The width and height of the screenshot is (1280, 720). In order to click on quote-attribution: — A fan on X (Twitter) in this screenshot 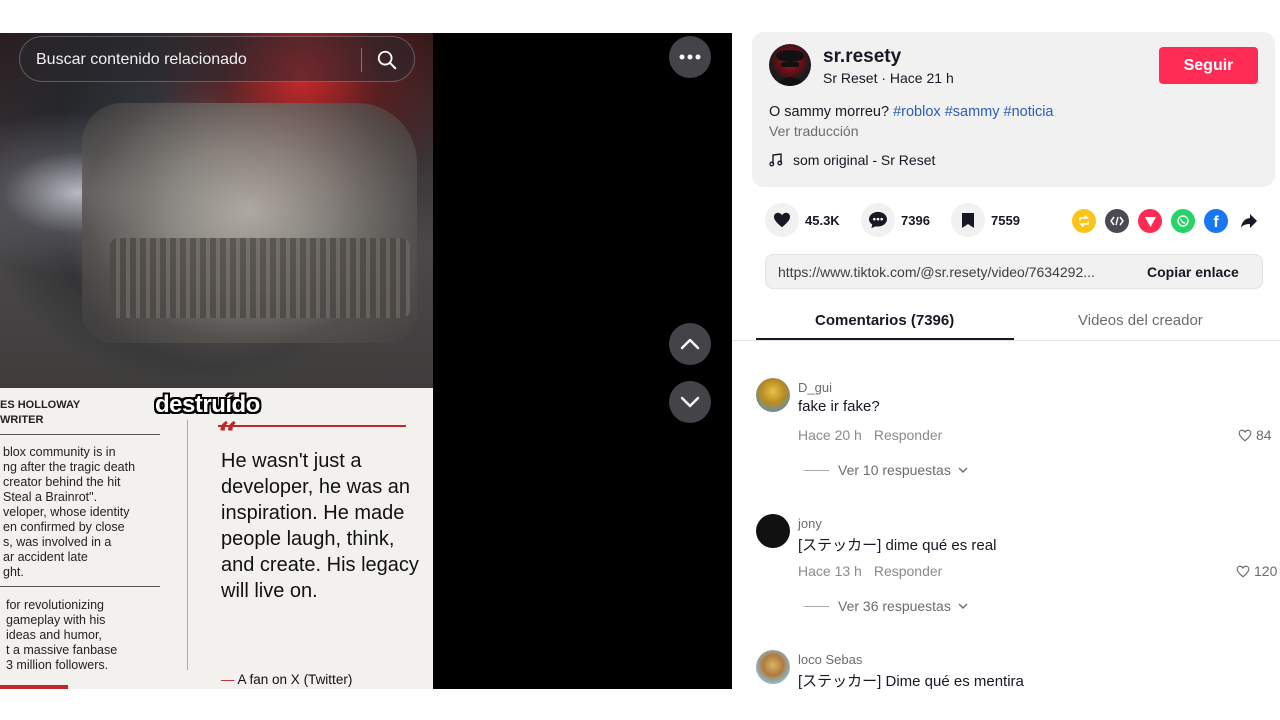, I will do `click(287, 679)`.